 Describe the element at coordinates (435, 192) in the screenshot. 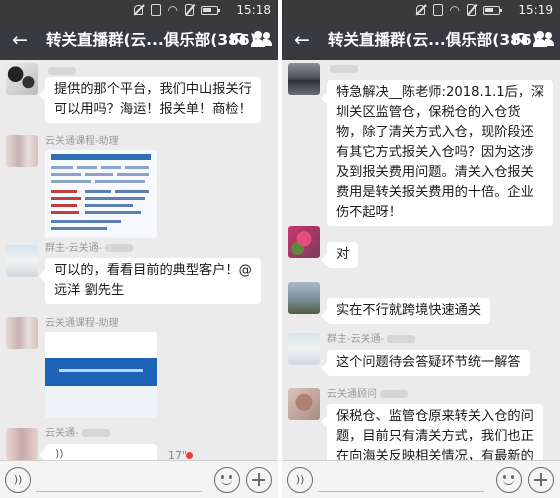

I see `message-line: 费用是转关报关费用的十倍。企业` at that location.